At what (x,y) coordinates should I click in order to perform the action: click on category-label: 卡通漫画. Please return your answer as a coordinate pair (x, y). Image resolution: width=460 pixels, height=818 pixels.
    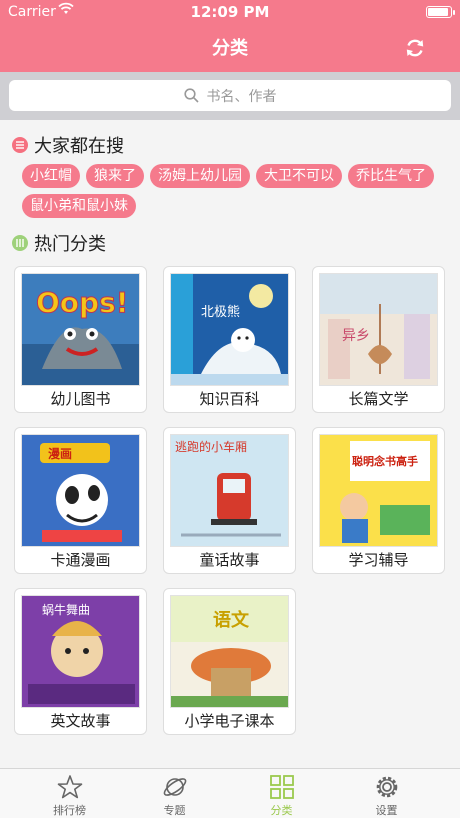
    Looking at the image, I should click on (80, 560).